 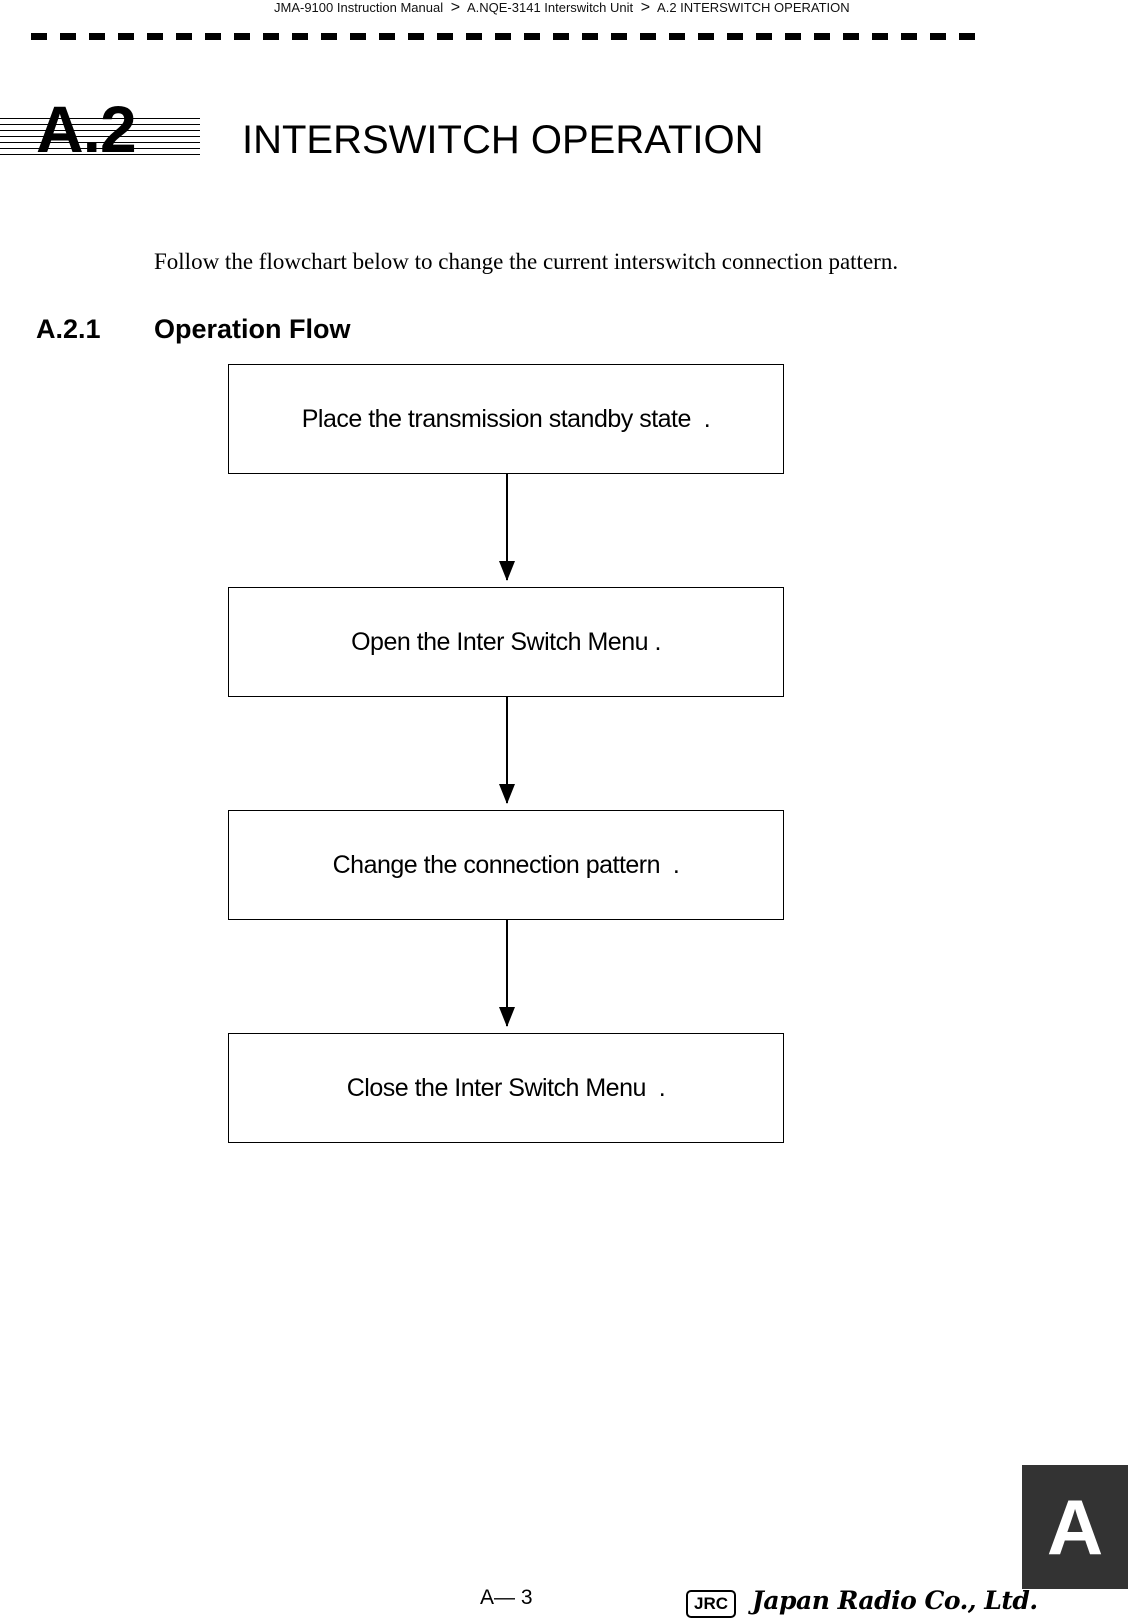 I want to click on chapter-number-block: A.2, so click(x=100, y=129).